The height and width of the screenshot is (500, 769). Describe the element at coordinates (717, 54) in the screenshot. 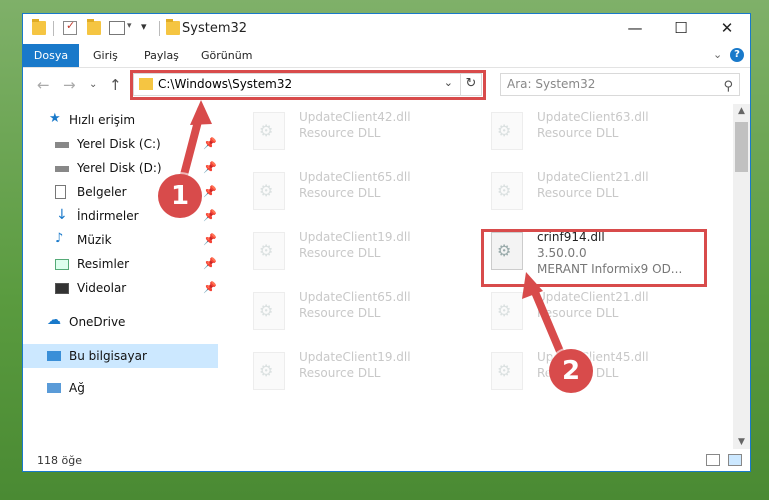

I see `expand-ribbon-icon: ⌄` at that location.